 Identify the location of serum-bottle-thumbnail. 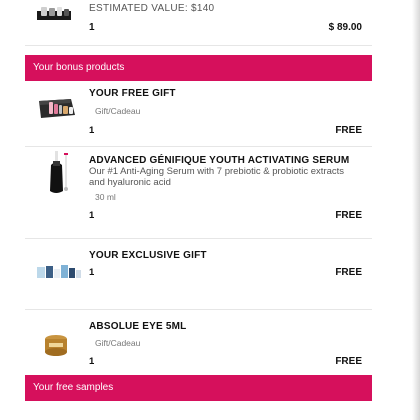
(59, 172).